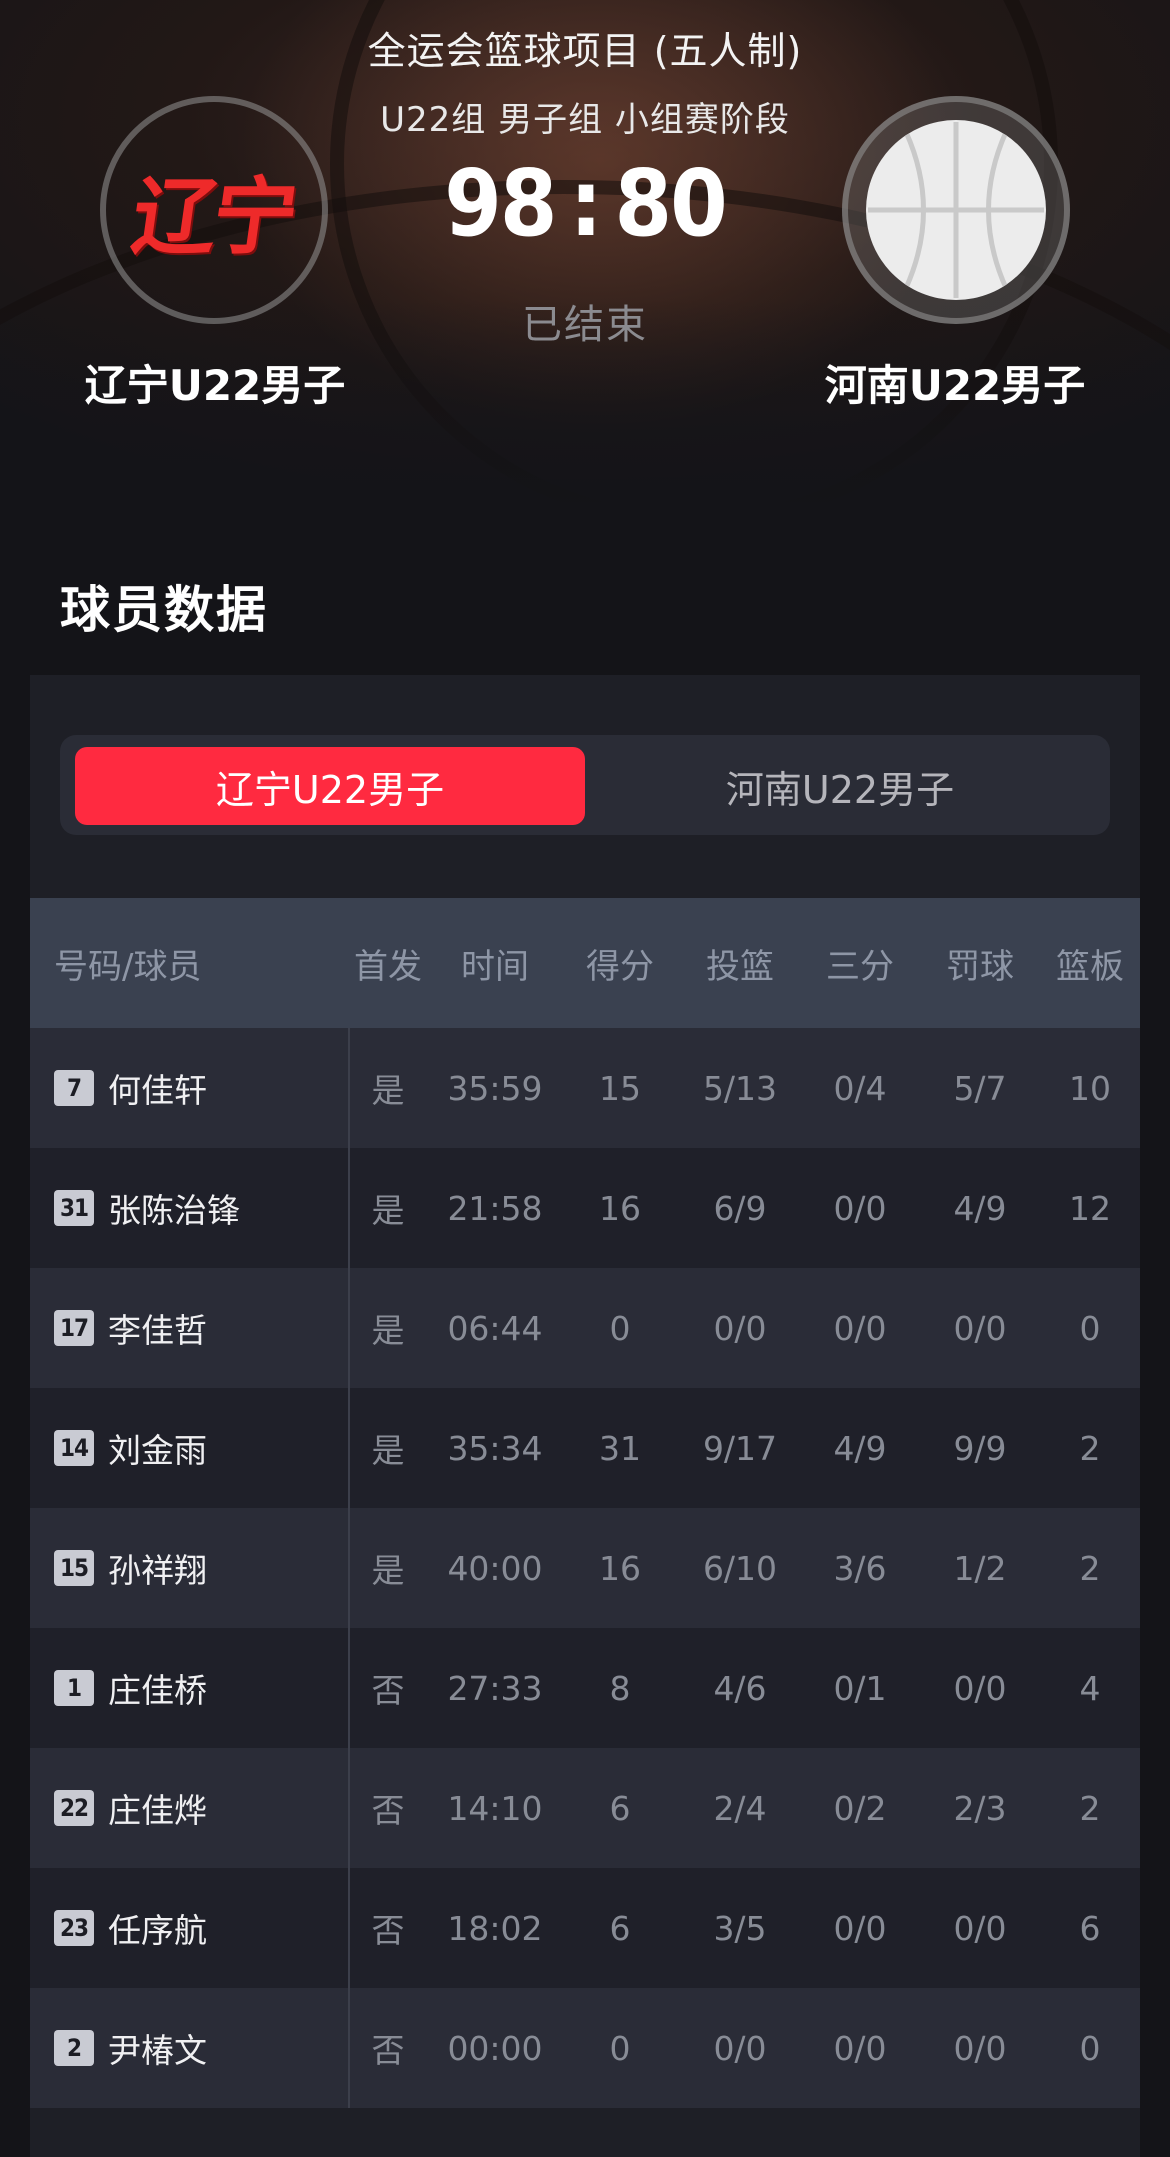  What do you see at coordinates (585, 1328) in the screenshot?
I see `table-row: 17 李佳哲 是 06:44 0 0/0 0/0 0/0 0` at bounding box center [585, 1328].